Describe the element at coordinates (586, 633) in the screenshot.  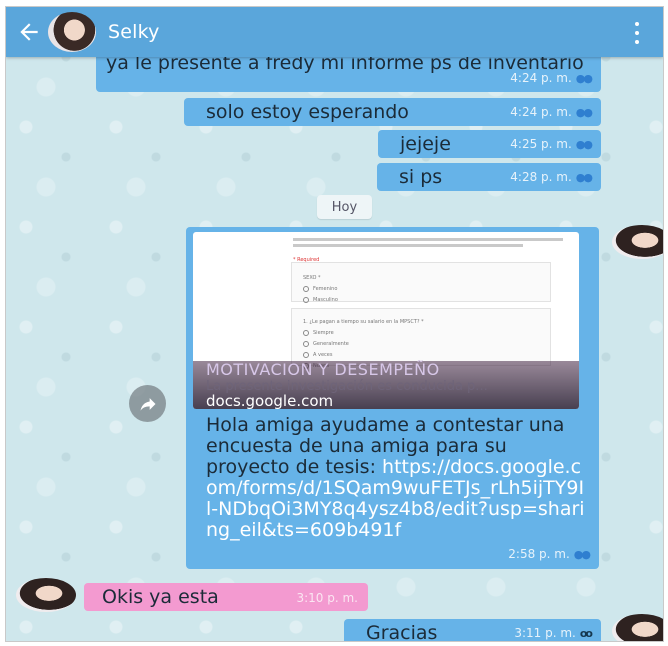
I see `read-ticks-icon: oo` at that location.